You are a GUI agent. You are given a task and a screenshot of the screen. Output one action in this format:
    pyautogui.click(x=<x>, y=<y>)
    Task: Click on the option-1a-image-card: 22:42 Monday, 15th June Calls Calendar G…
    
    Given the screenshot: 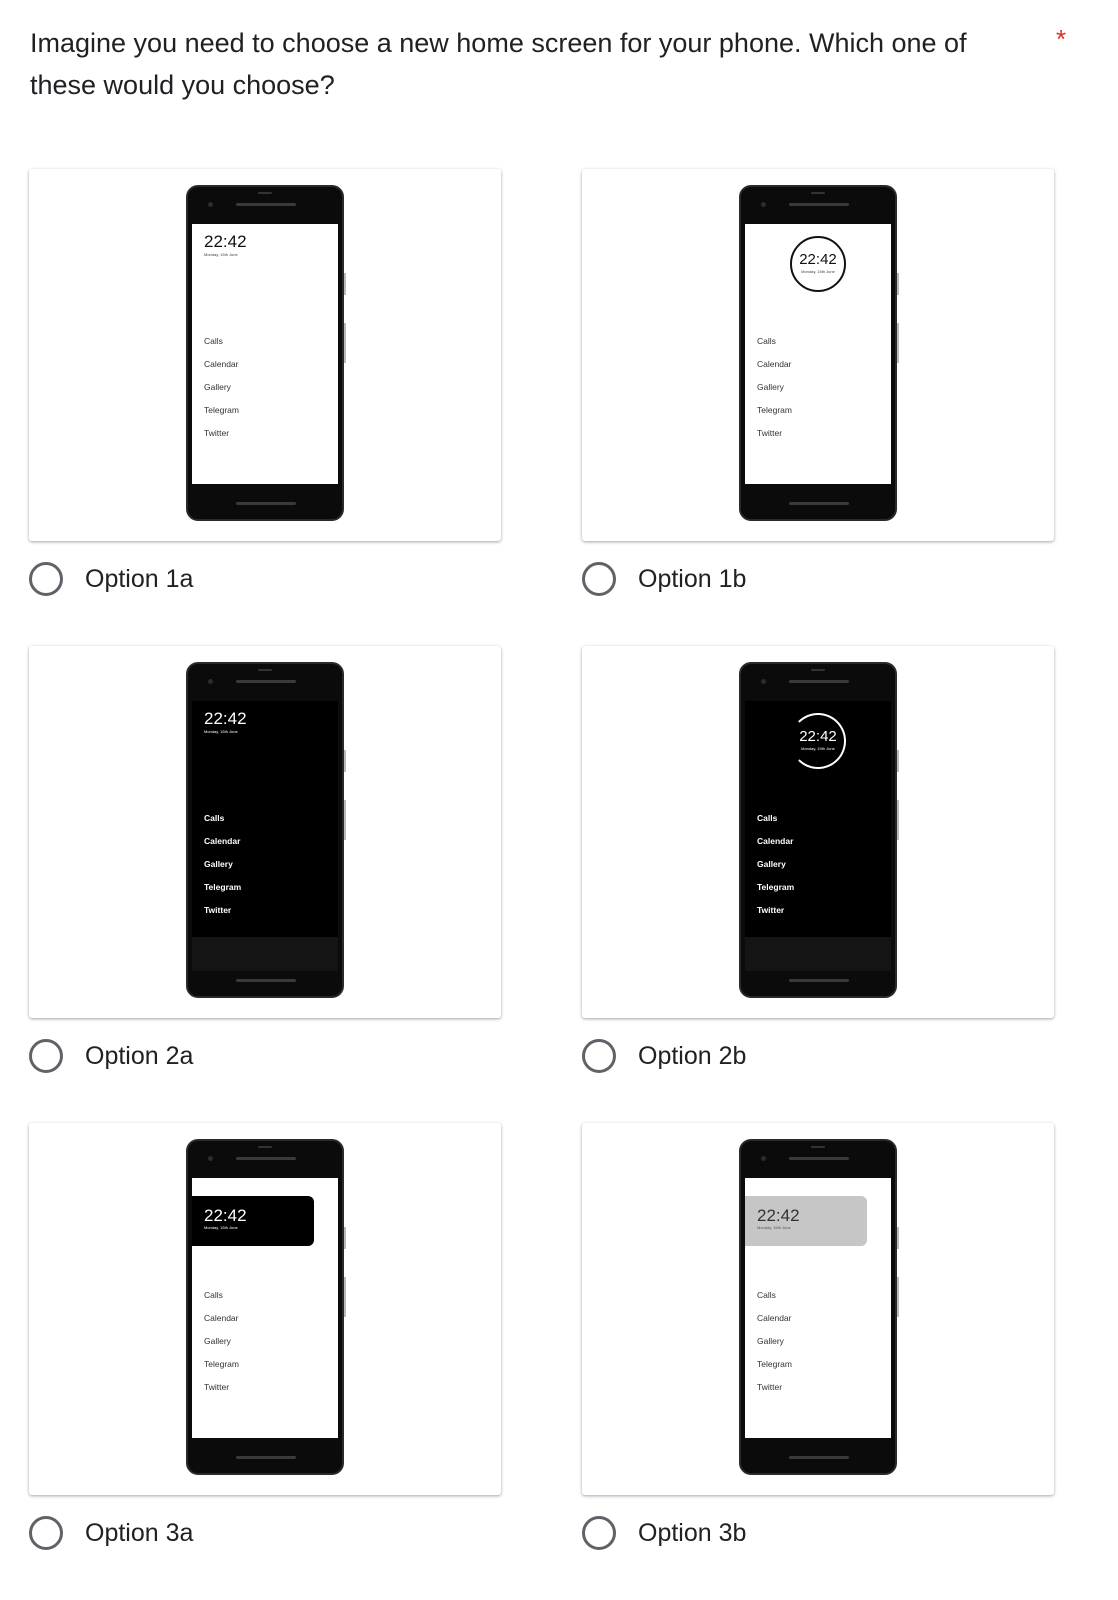 What is the action you would take?
    pyautogui.click(x=265, y=355)
    